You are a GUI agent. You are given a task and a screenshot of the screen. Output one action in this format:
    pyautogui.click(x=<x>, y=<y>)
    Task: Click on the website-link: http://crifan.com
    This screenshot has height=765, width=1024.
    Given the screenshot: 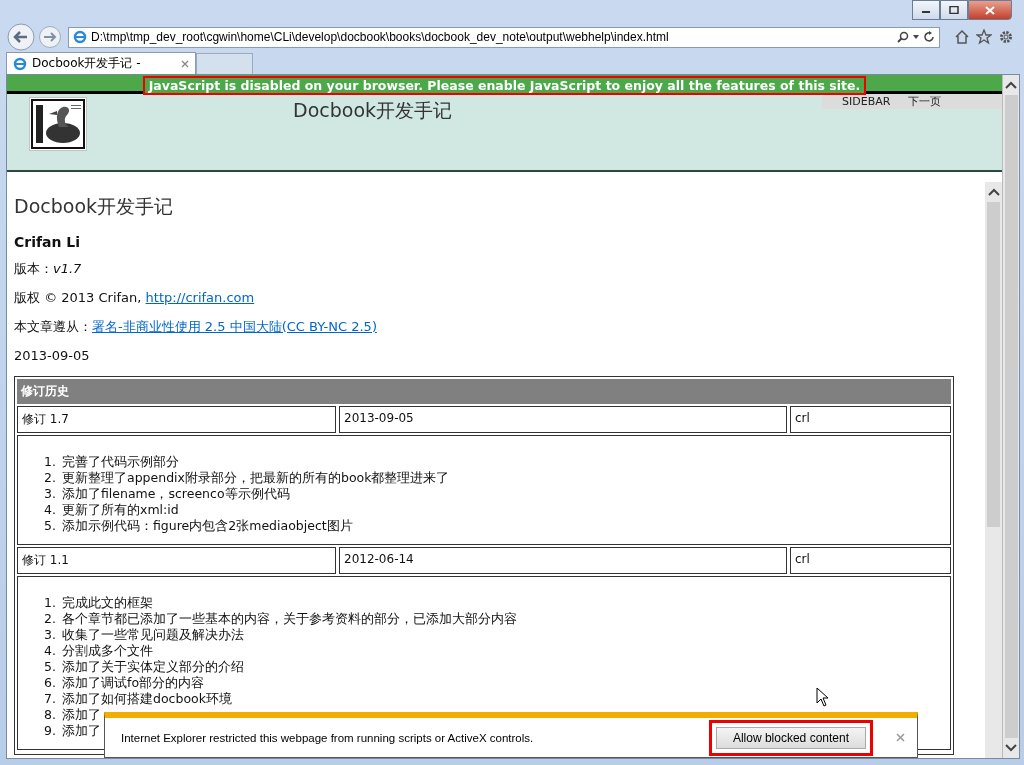 What is the action you would take?
    pyautogui.click(x=200, y=297)
    